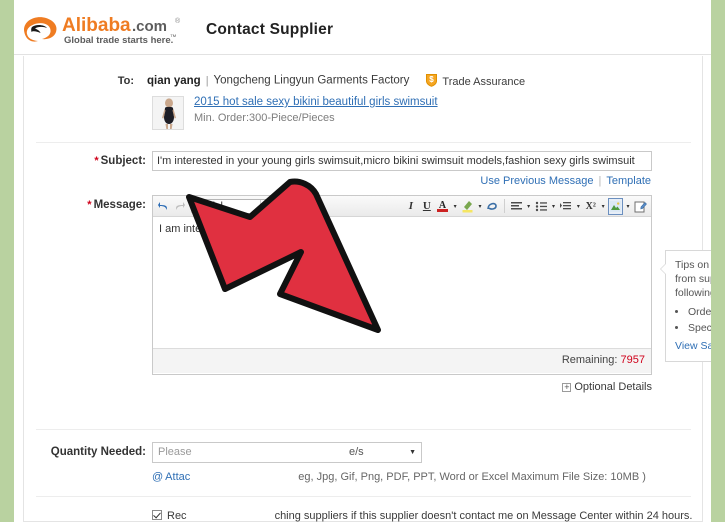 Image resolution: width=725 pixels, height=522 pixels. What do you see at coordinates (235, 206) in the screenshot?
I see `font-family-select: Arial ▼` at bounding box center [235, 206].